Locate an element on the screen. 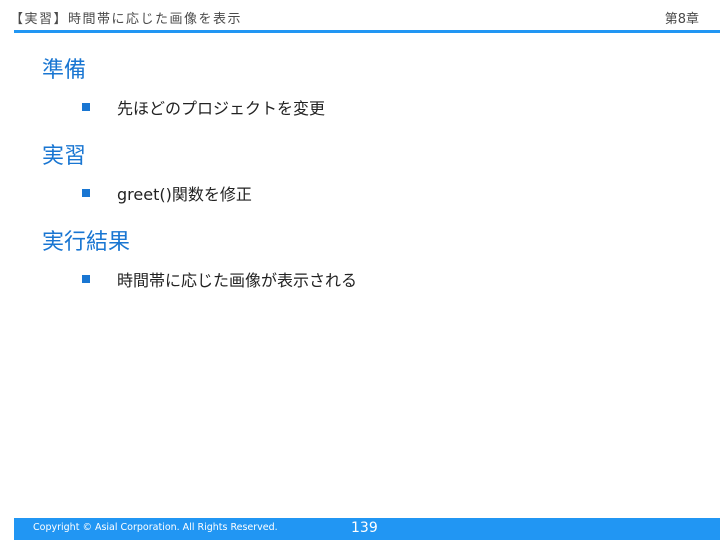  chapter-label: 第8章 is located at coordinates (681, 19).